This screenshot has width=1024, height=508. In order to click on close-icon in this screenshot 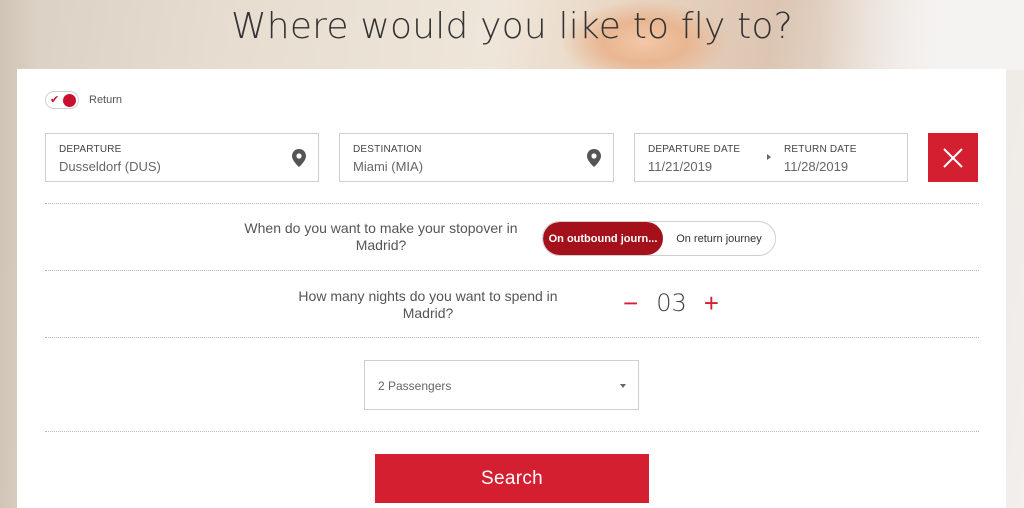, I will do `click(953, 157)`.